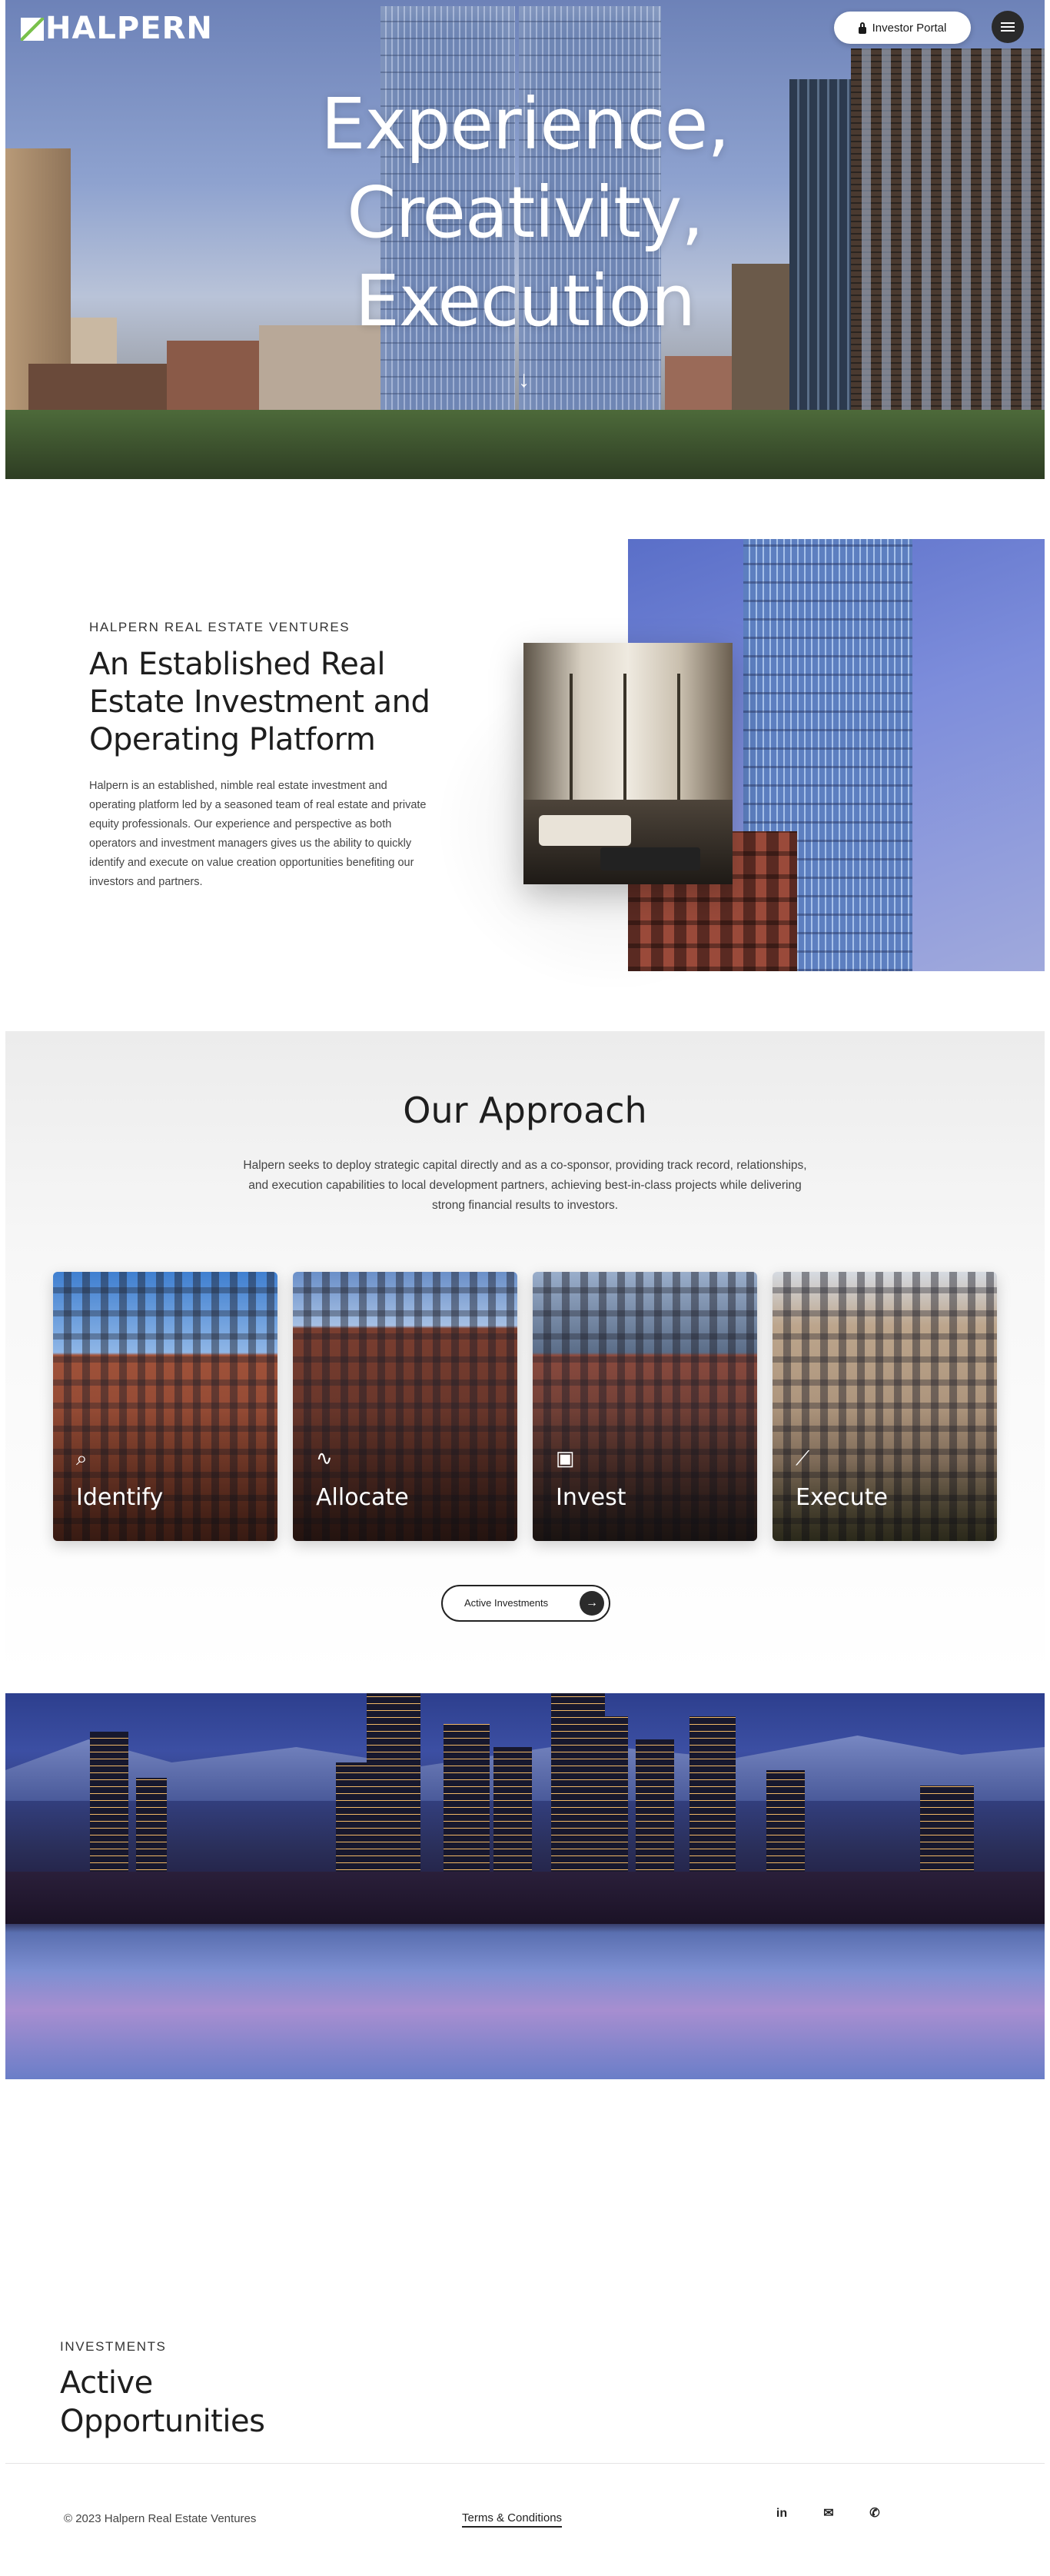 Image resolution: width=1050 pixels, height=2576 pixels. I want to click on approach-card-allocate: ∿ Allocate, so click(405, 1406).